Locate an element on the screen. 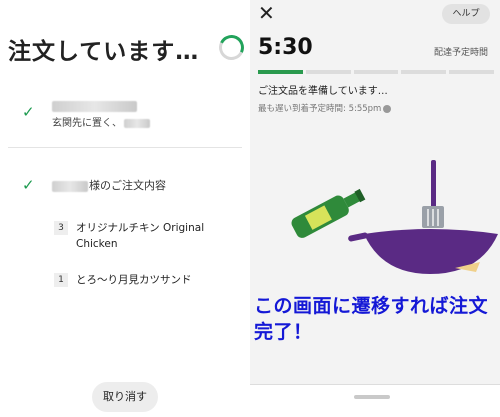 The height and width of the screenshot is (417, 500). list-item: 1 とろ〜り月見カツサンド is located at coordinates (140, 280).